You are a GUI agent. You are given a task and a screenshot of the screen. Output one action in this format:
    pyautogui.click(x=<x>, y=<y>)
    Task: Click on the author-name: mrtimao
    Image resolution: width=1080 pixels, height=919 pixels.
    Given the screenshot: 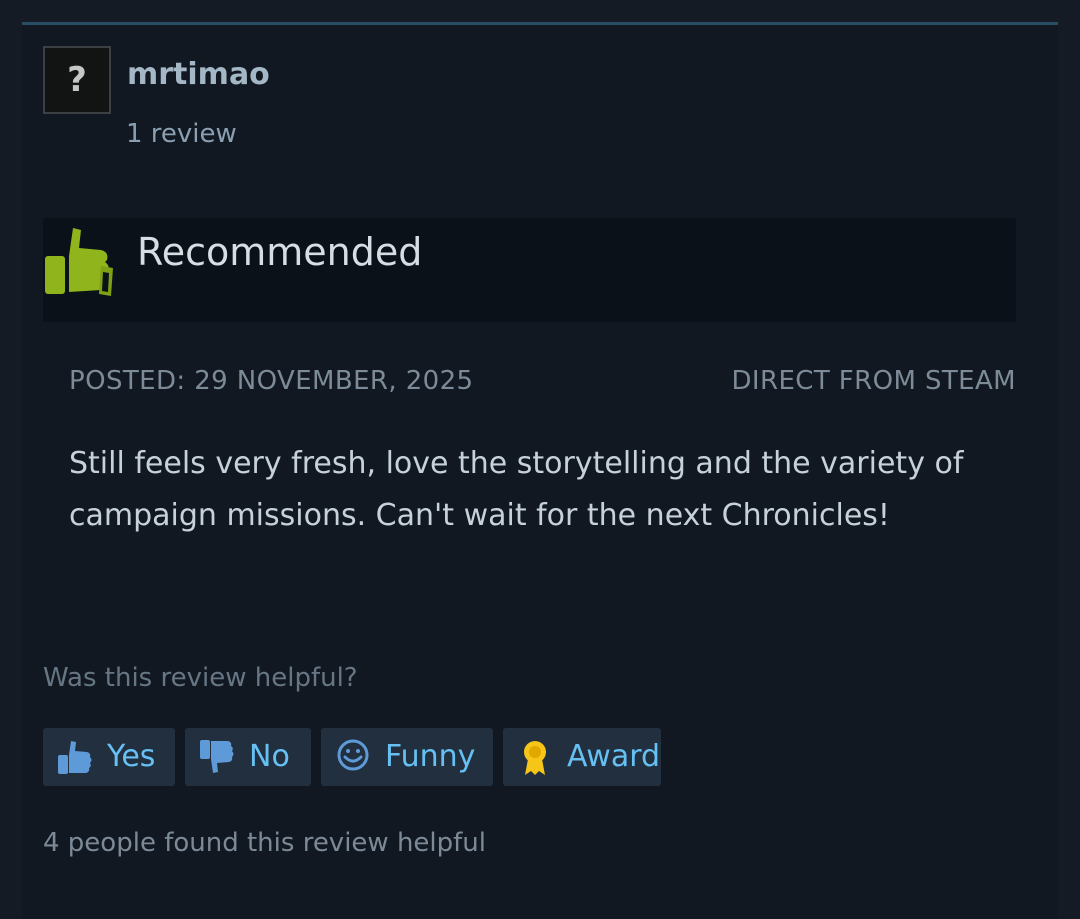 What is the action you would take?
    pyautogui.click(x=198, y=75)
    